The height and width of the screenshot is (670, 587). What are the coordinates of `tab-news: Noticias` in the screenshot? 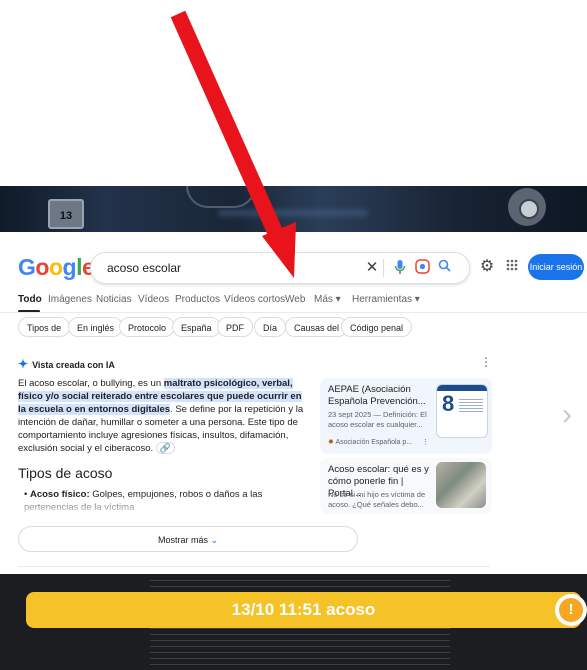 It's located at (114, 299).